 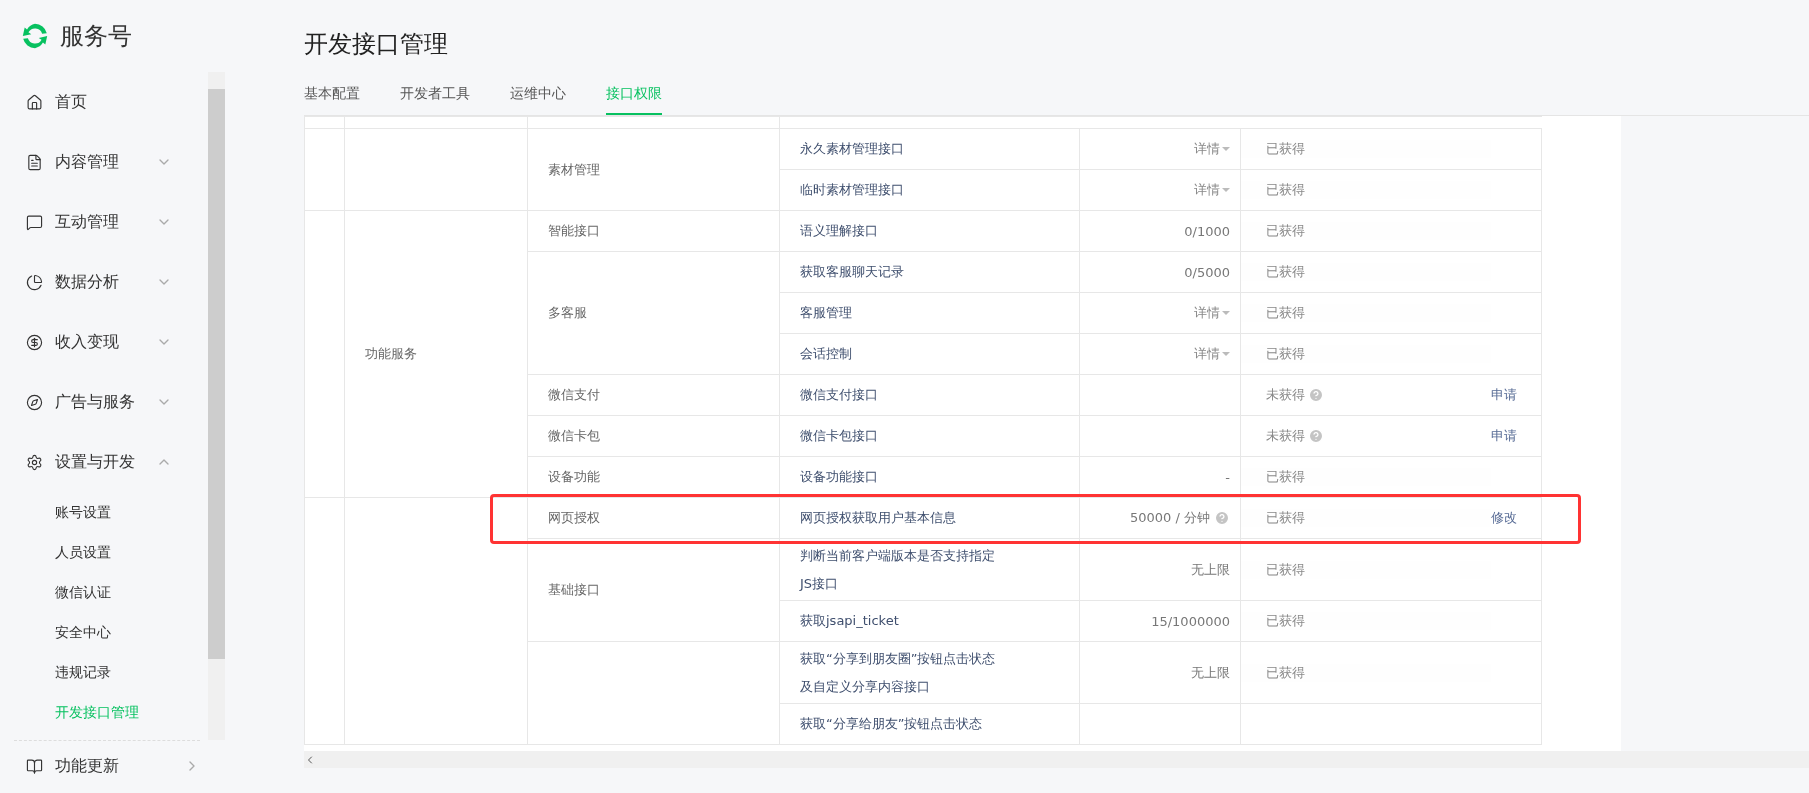 I want to click on category-name: 网页授权, so click(x=574, y=517).